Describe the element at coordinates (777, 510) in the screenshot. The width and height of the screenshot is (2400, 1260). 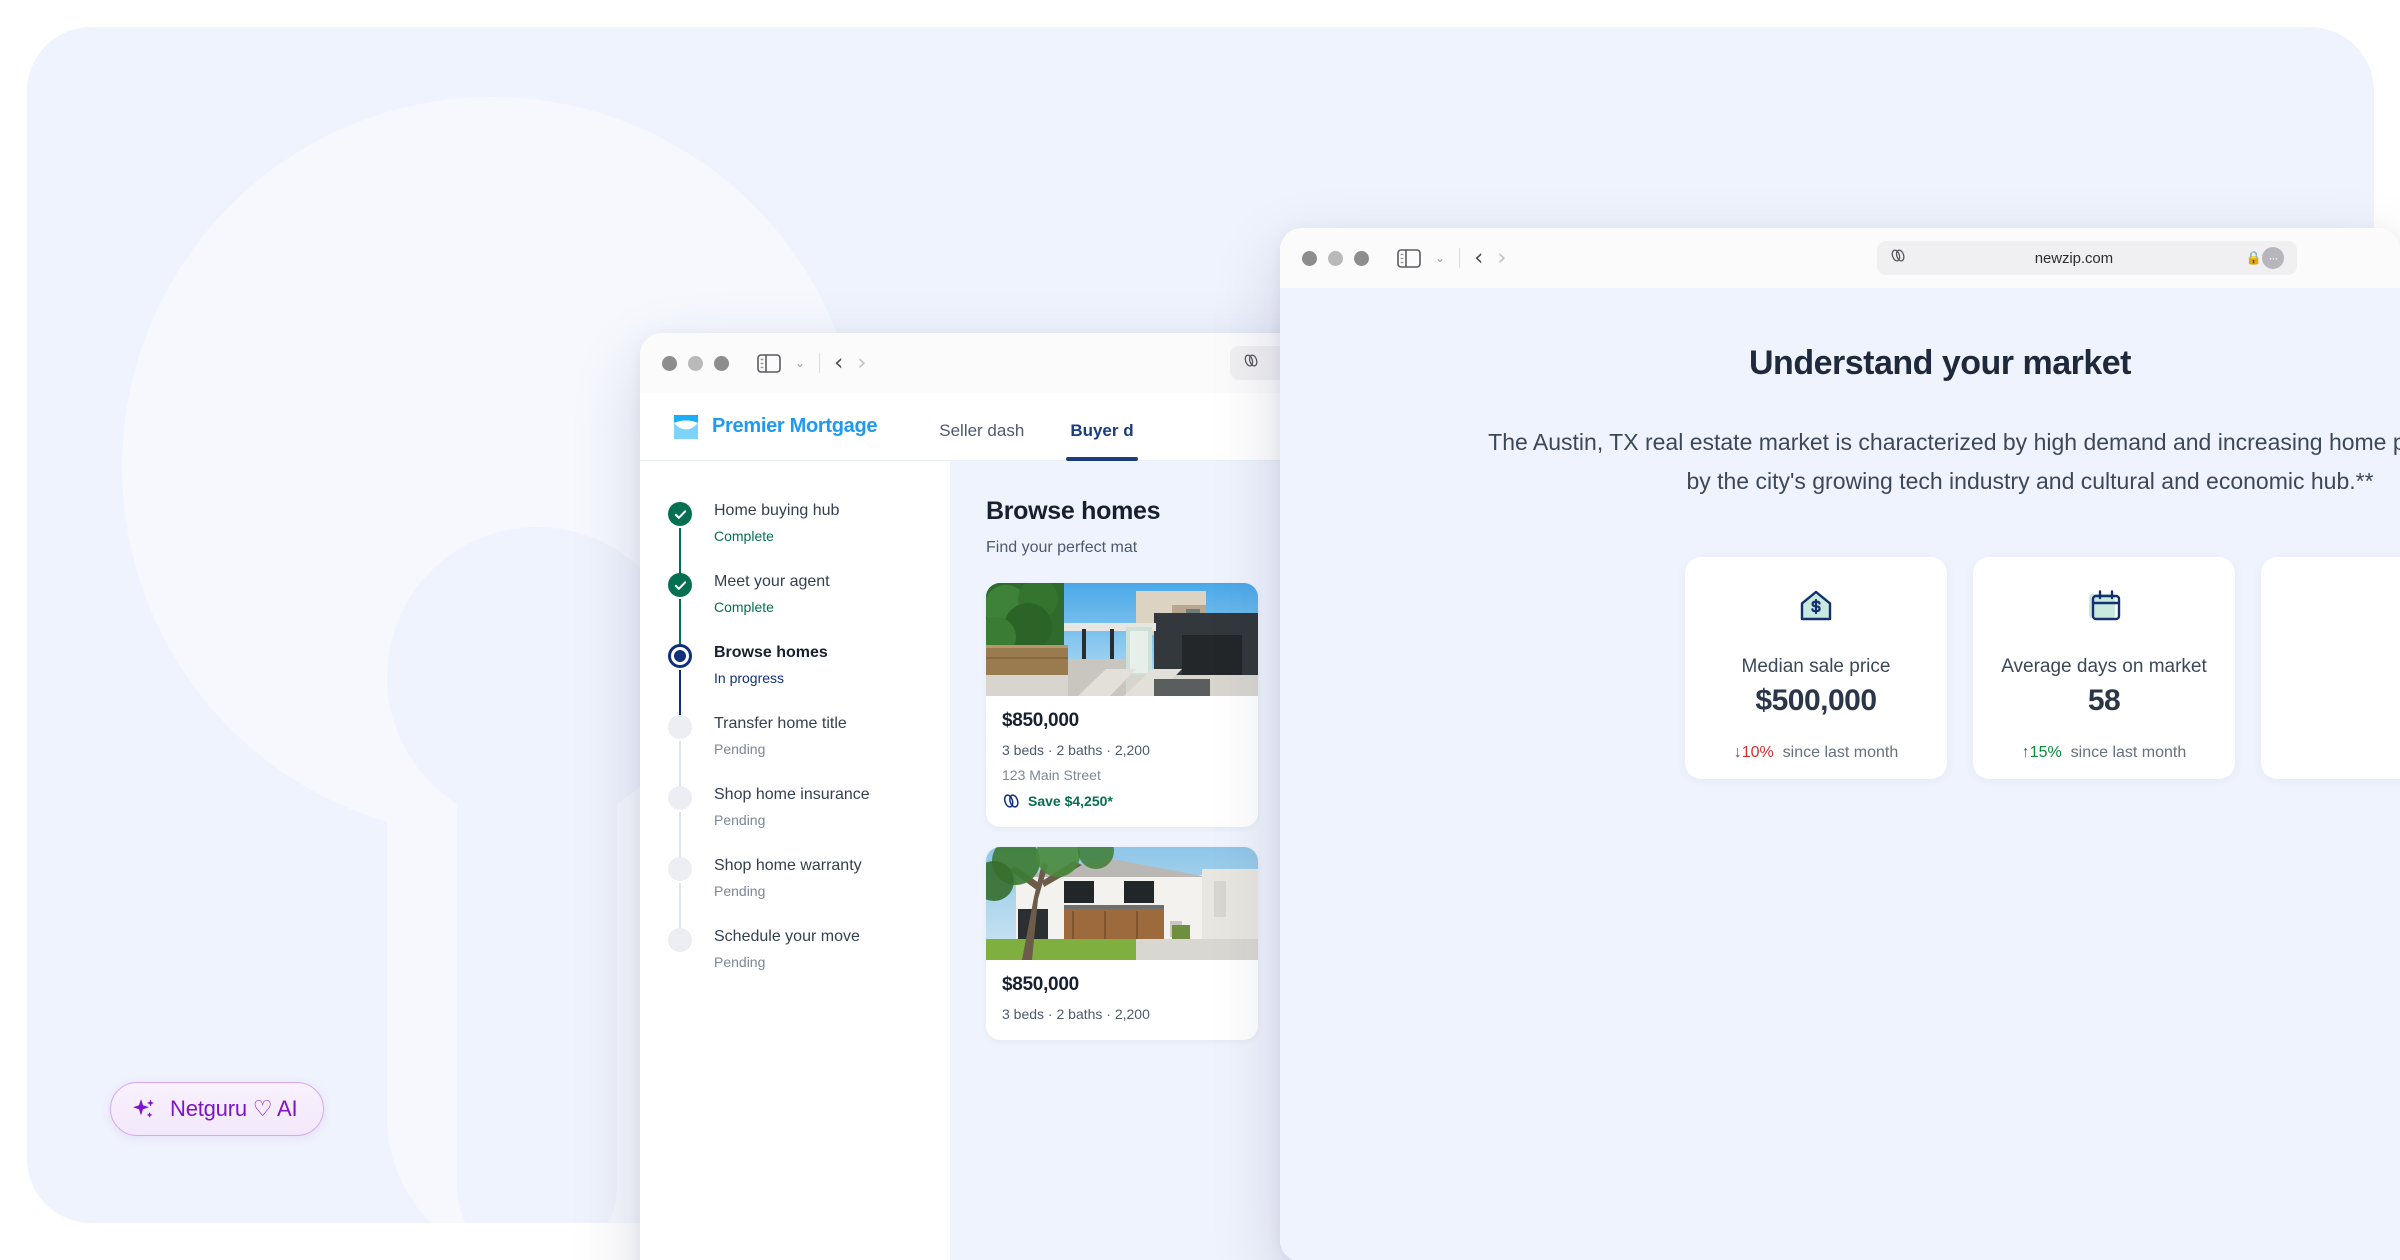
I see `step-title: Home buying hub` at that location.